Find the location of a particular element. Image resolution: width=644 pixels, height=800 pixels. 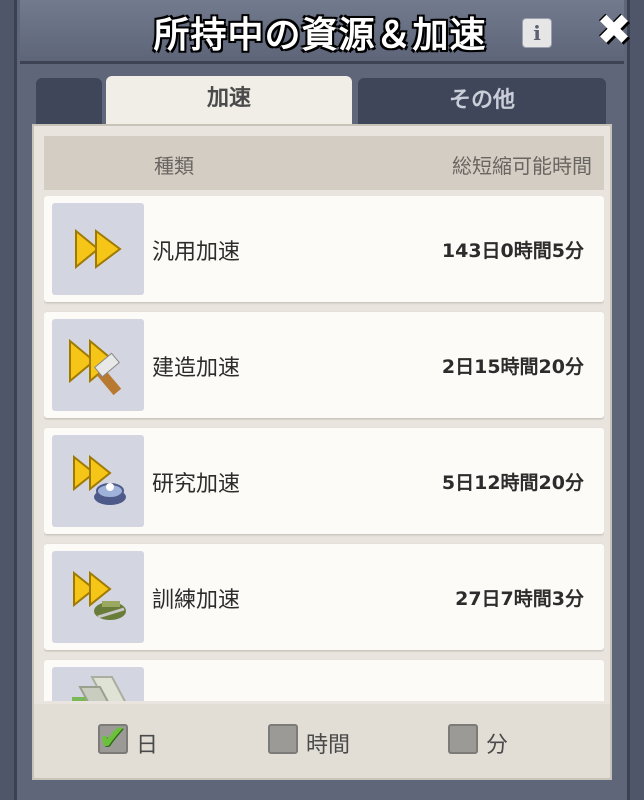

list-item-partial is located at coordinates (324, 680).